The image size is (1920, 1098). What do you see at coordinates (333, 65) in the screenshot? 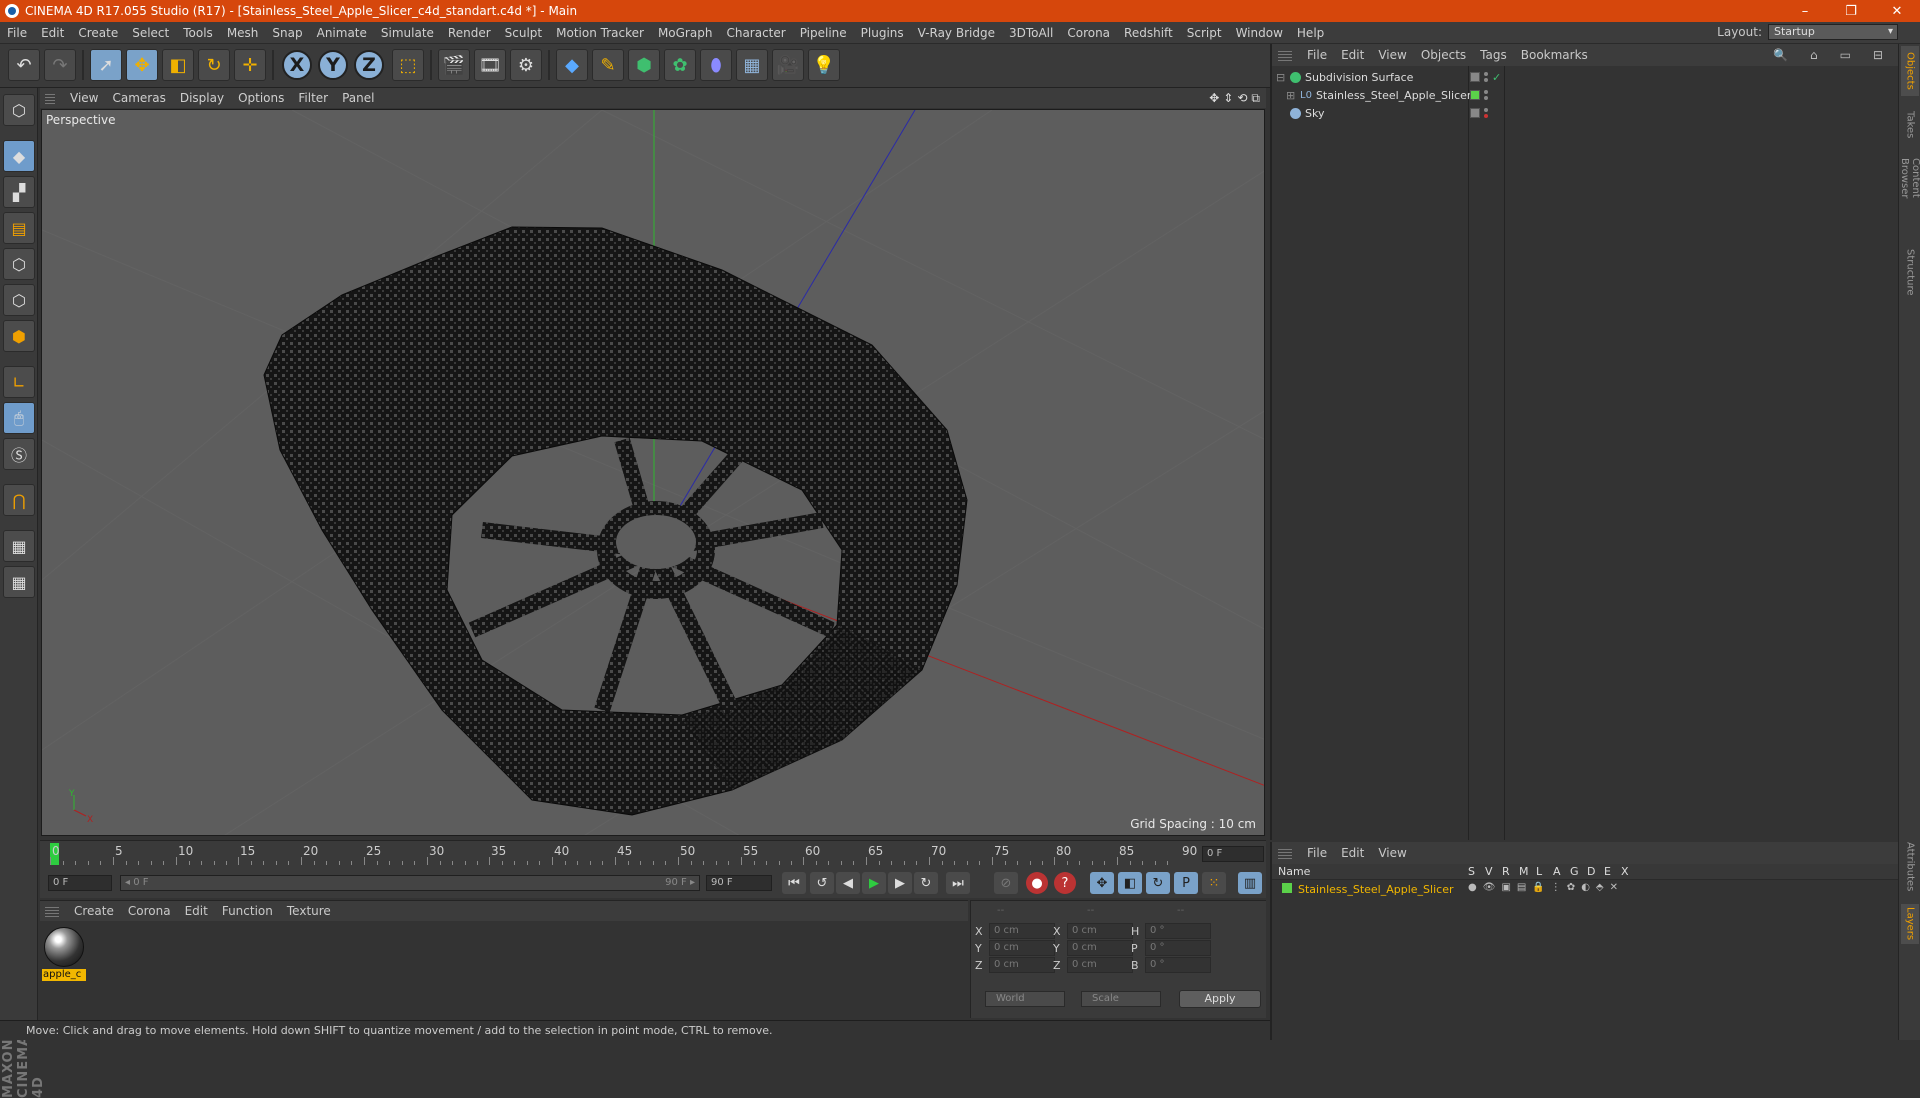
I see `y-axis-icon: Y` at bounding box center [333, 65].